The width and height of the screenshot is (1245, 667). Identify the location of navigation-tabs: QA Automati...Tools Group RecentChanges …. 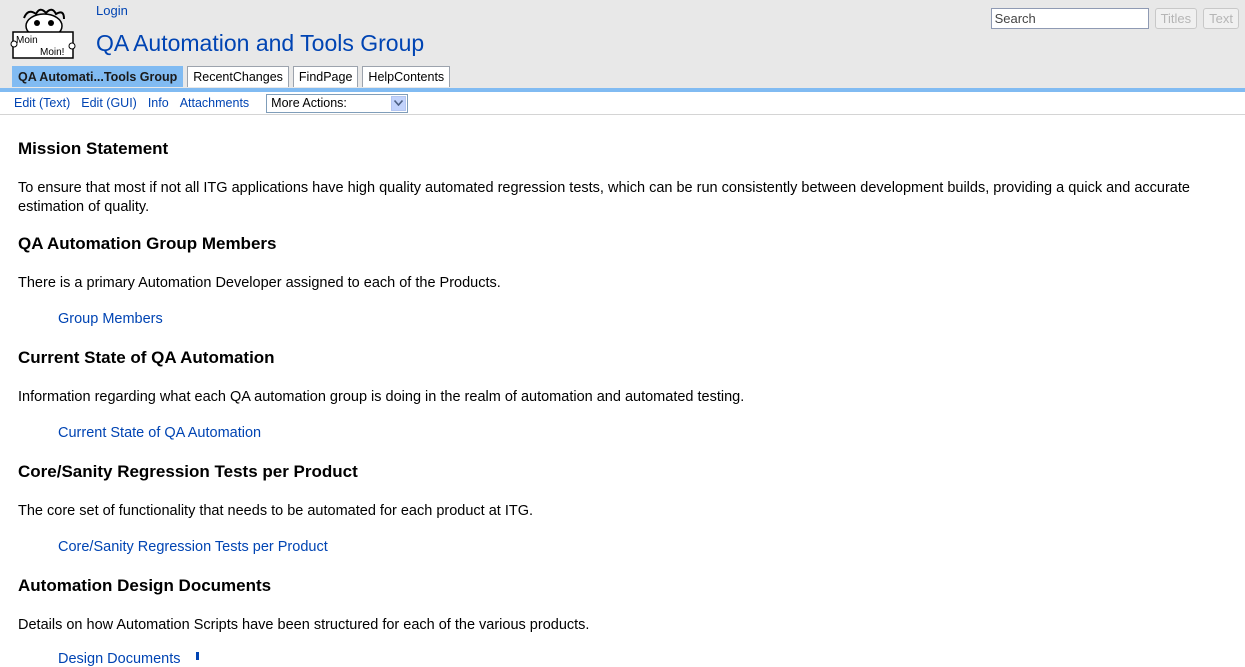
(233, 76).